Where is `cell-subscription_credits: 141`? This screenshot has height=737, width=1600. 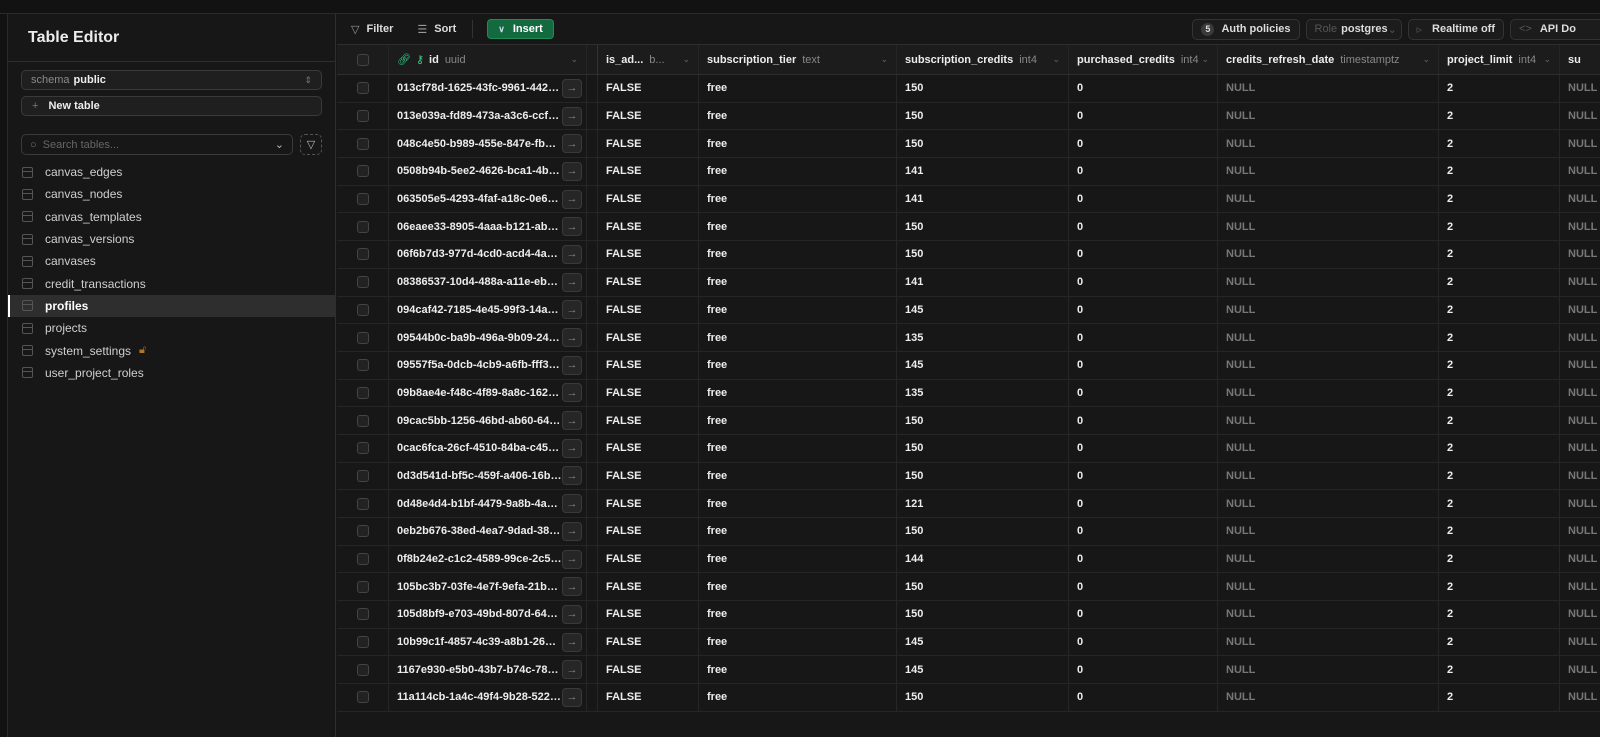
cell-subscription_credits: 141 is located at coordinates (983, 282).